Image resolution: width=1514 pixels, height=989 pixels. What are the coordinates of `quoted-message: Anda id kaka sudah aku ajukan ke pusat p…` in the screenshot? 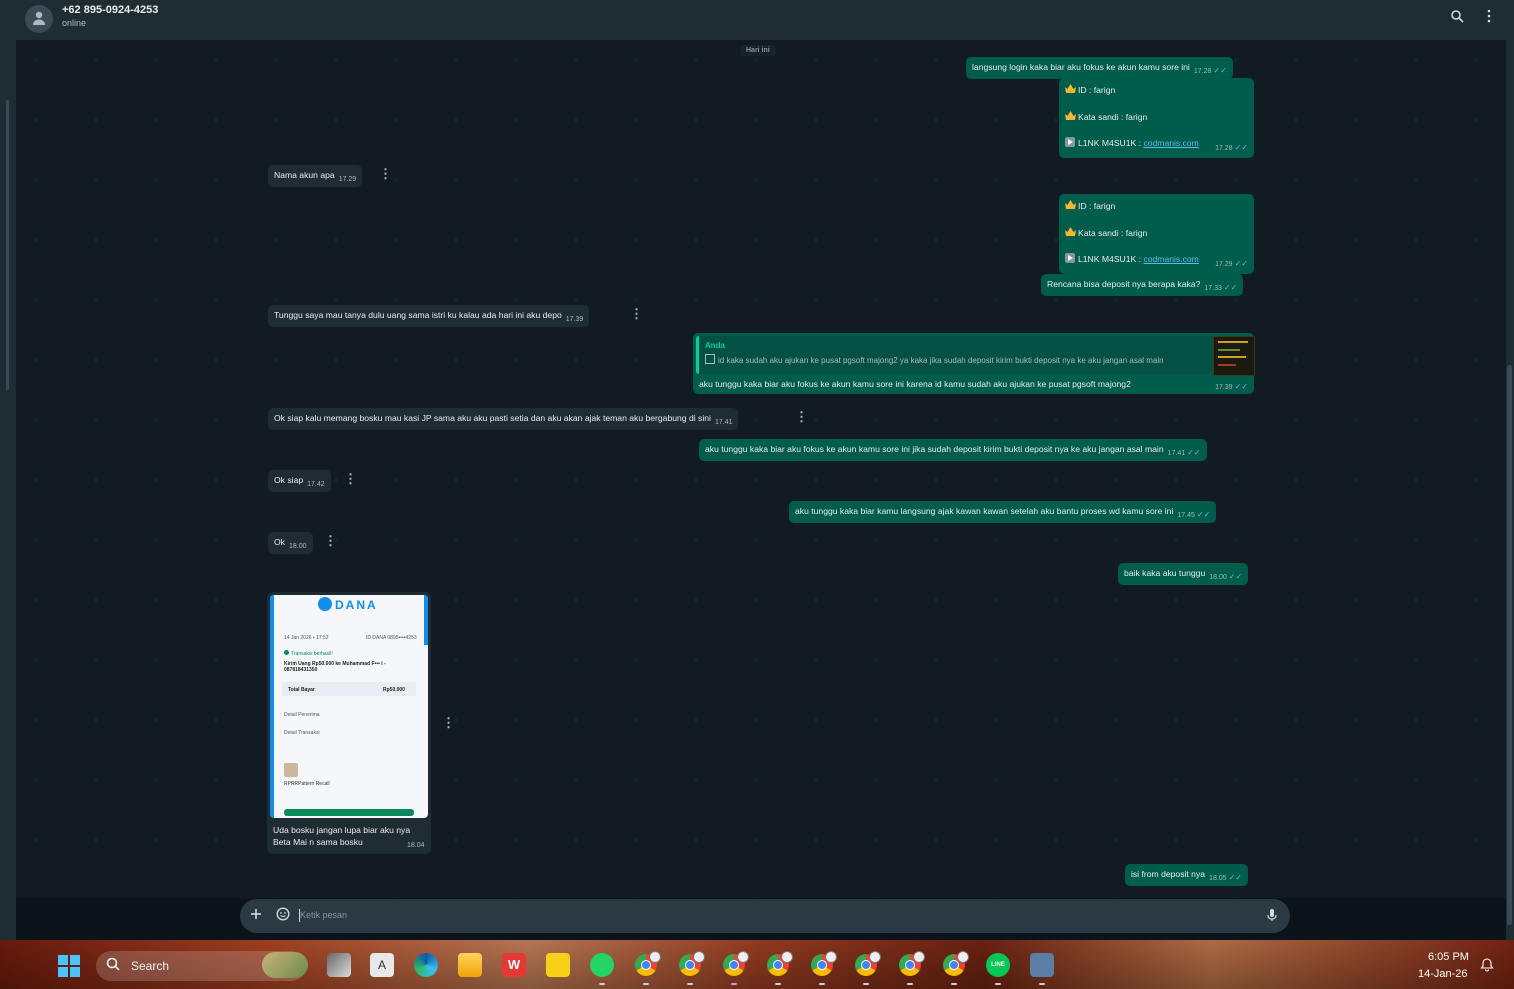 It's located at (955, 355).